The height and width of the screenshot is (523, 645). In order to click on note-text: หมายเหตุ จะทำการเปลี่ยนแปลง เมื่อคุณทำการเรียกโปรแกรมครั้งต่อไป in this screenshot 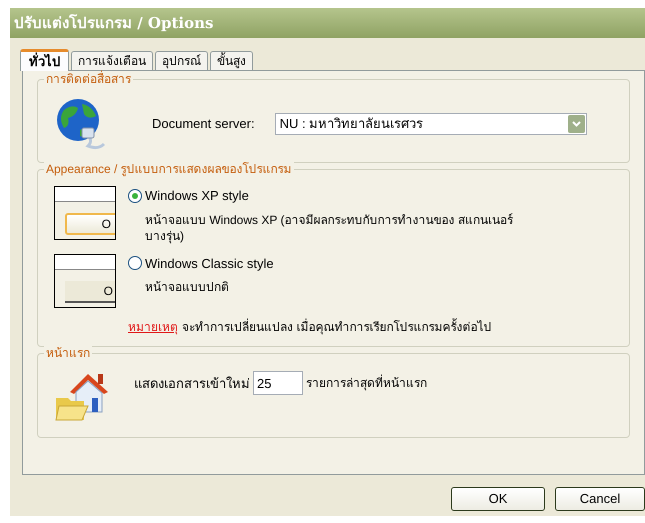, I will do `click(310, 327)`.